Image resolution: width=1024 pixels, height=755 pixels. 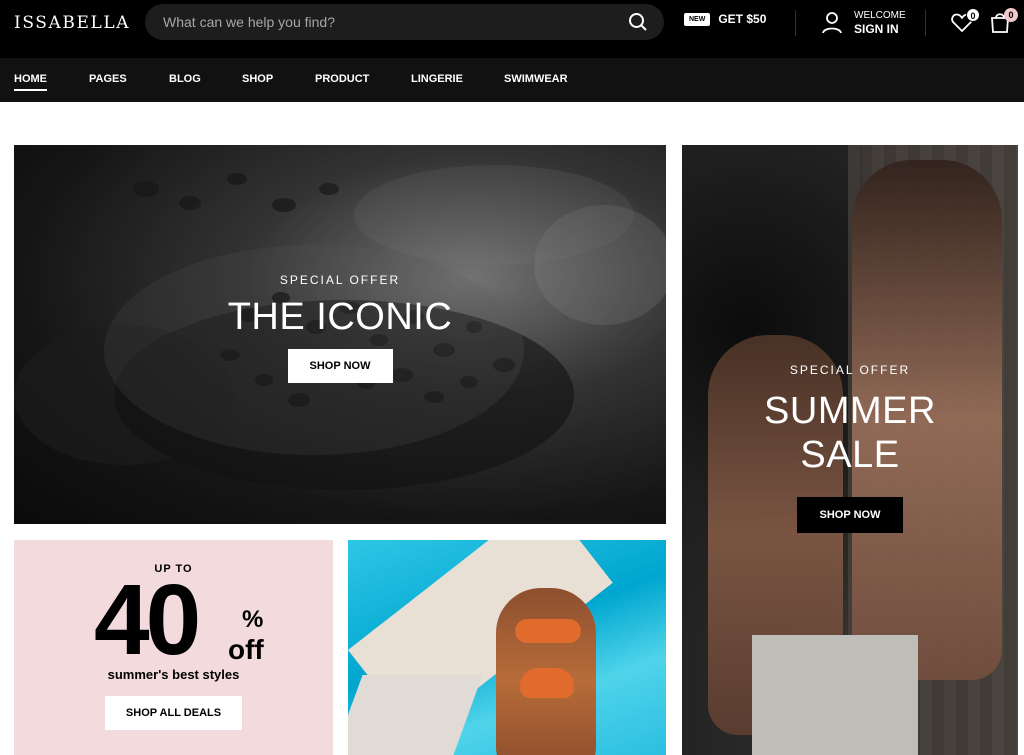 I want to click on nav-shop: SHOP, so click(x=257, y=79).